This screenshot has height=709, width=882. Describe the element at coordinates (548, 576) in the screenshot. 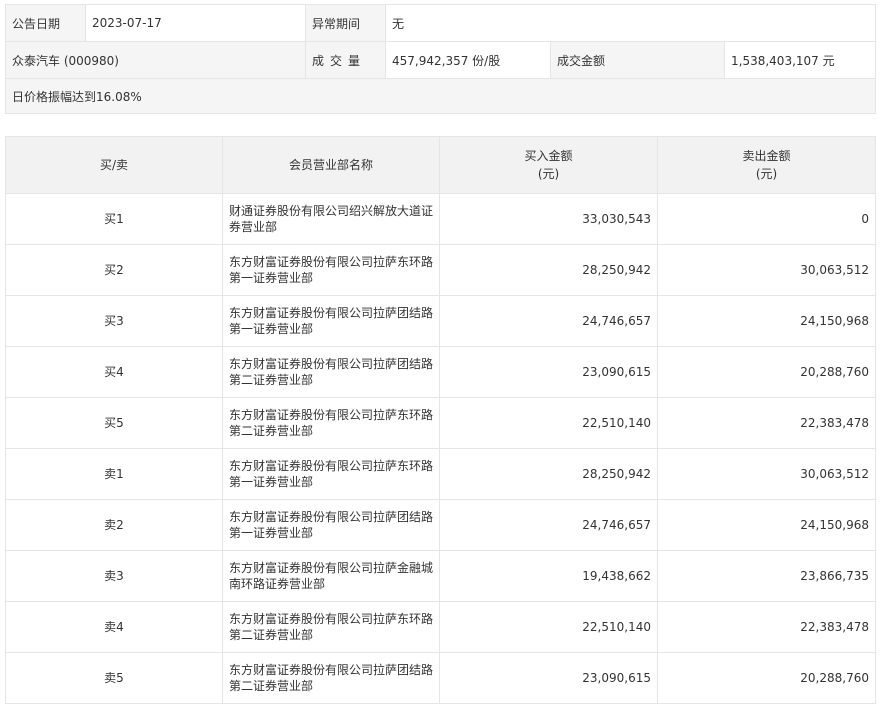

I see `row-buy-amount: 19,438,662` at that location.